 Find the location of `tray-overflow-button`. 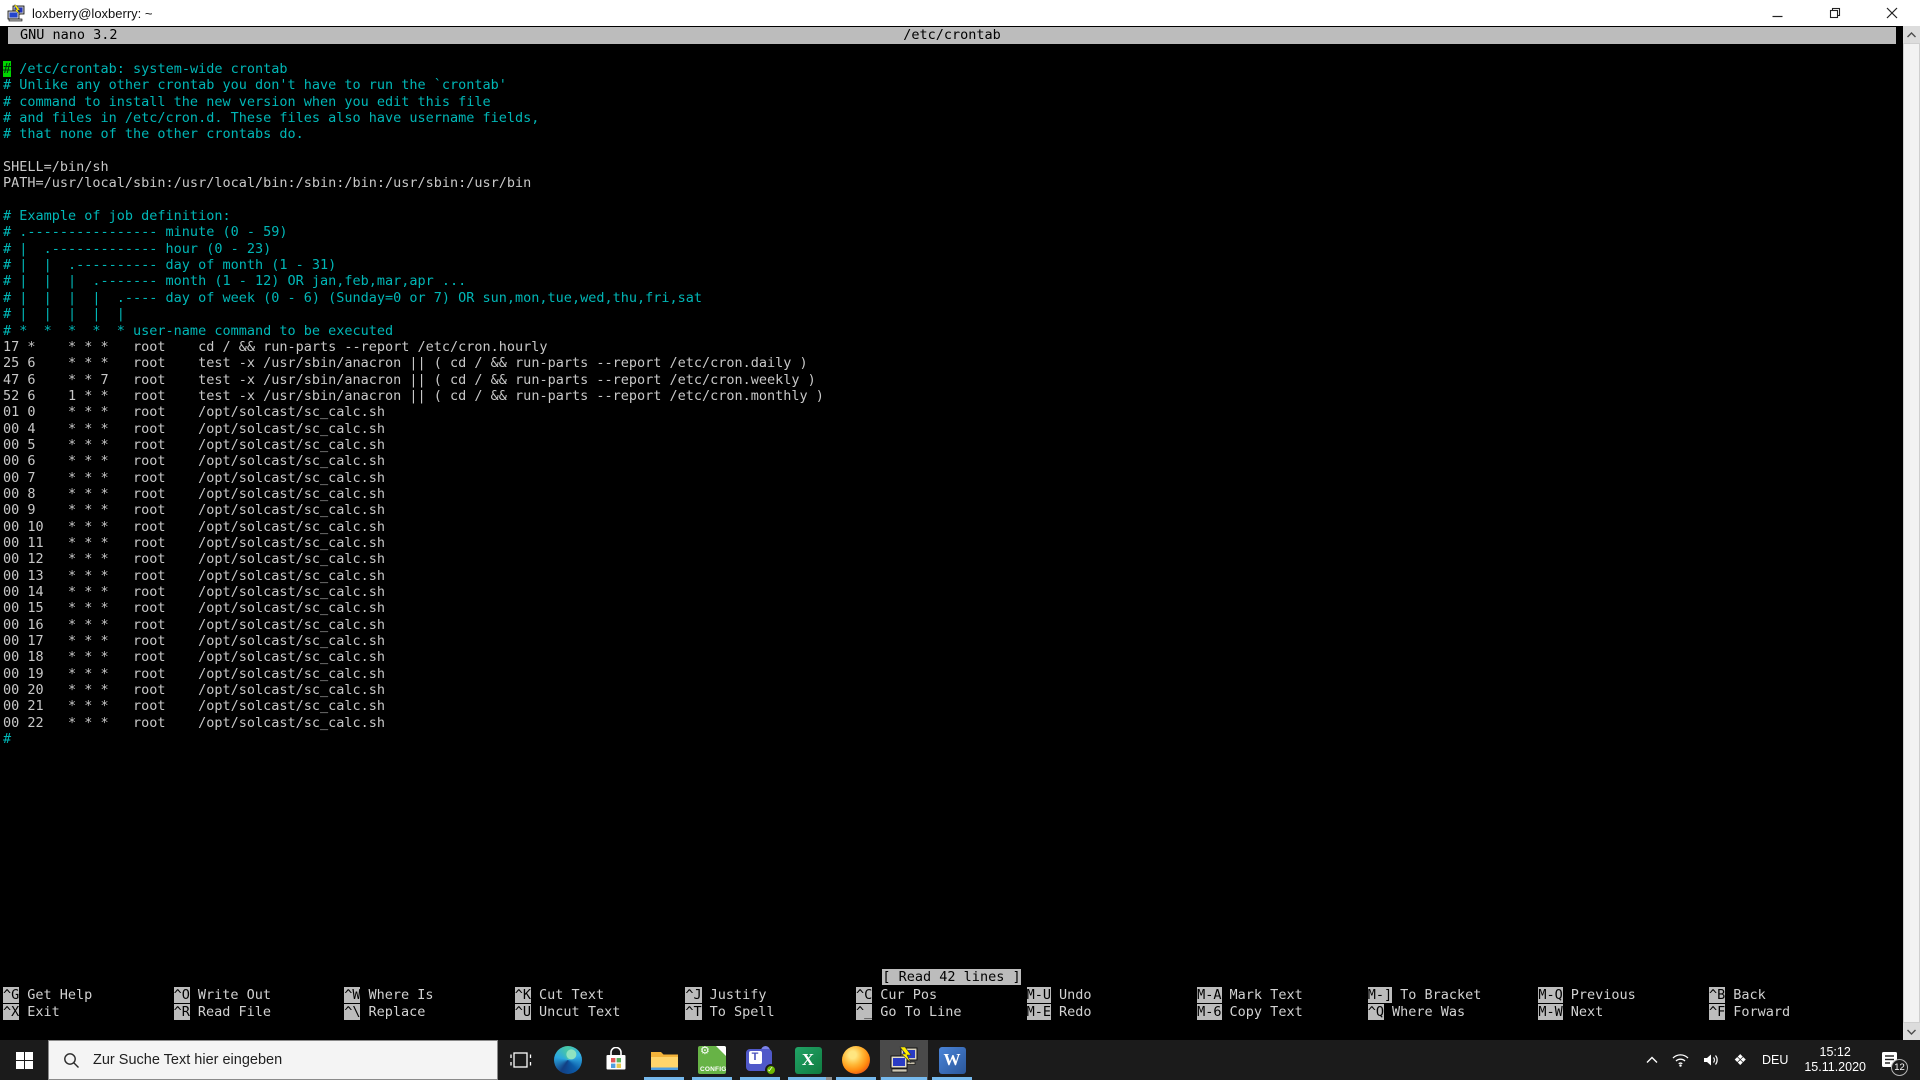

tray-overflow-button is located at coordinates (1652, 1060).